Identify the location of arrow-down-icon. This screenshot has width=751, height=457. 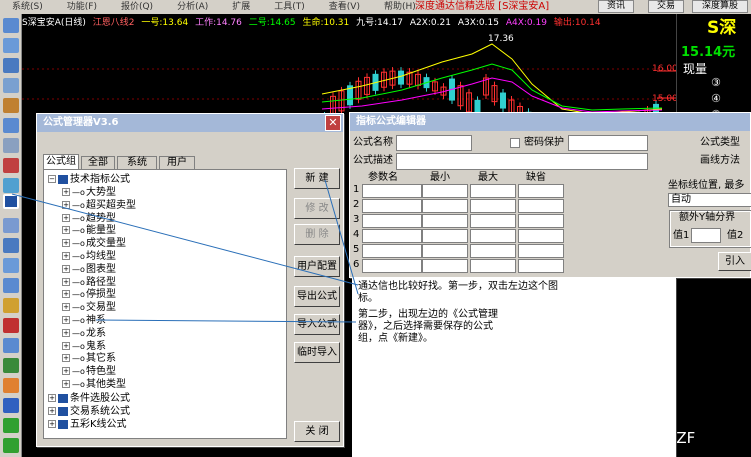
(11, 445).